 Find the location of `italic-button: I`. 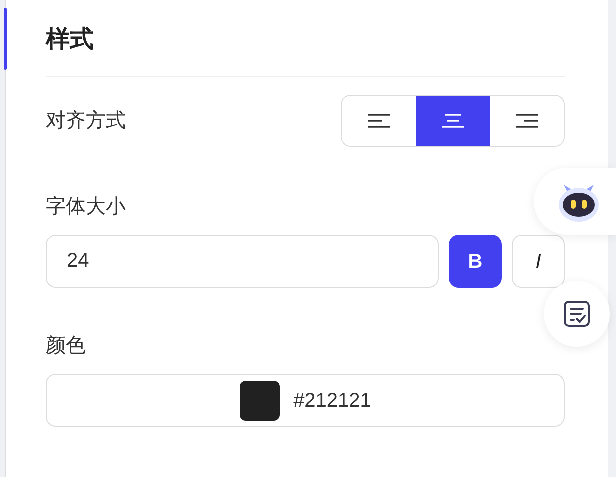

italic-button: I is located at coordinates (538, 261).